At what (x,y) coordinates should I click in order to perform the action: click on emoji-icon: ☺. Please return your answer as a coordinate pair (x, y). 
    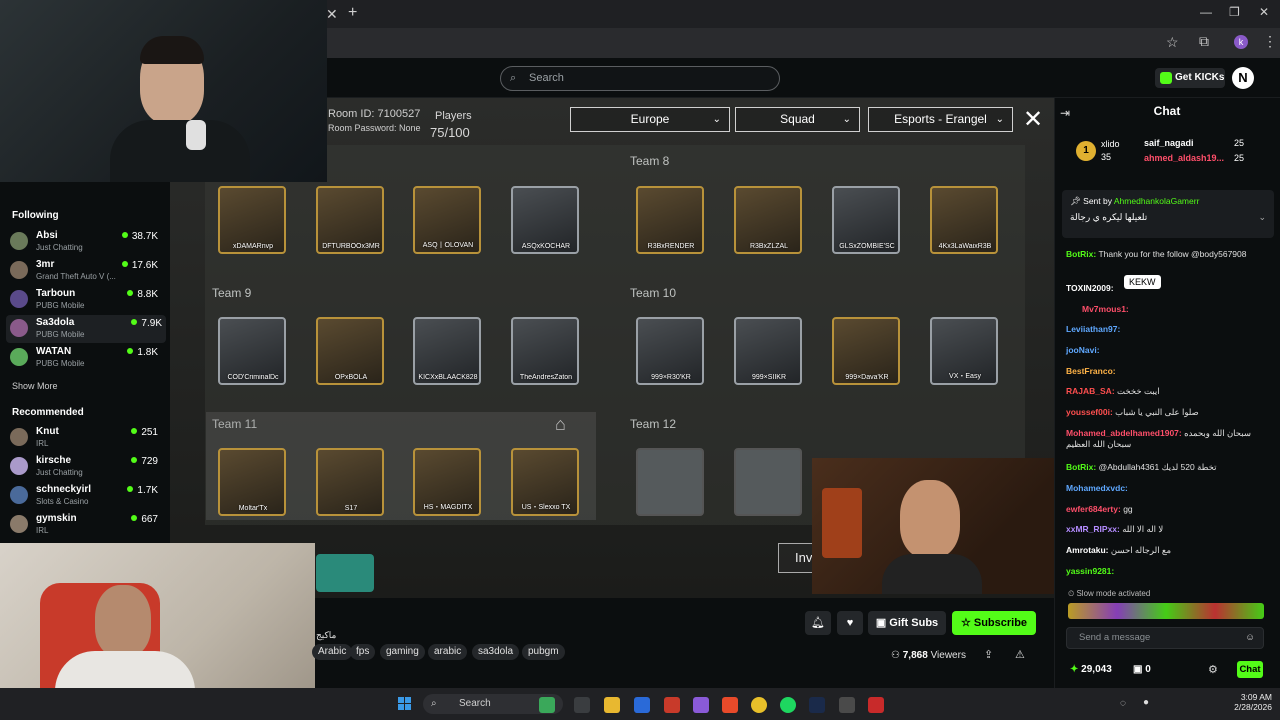
    Looking at the image, I should click on (1250, 638).